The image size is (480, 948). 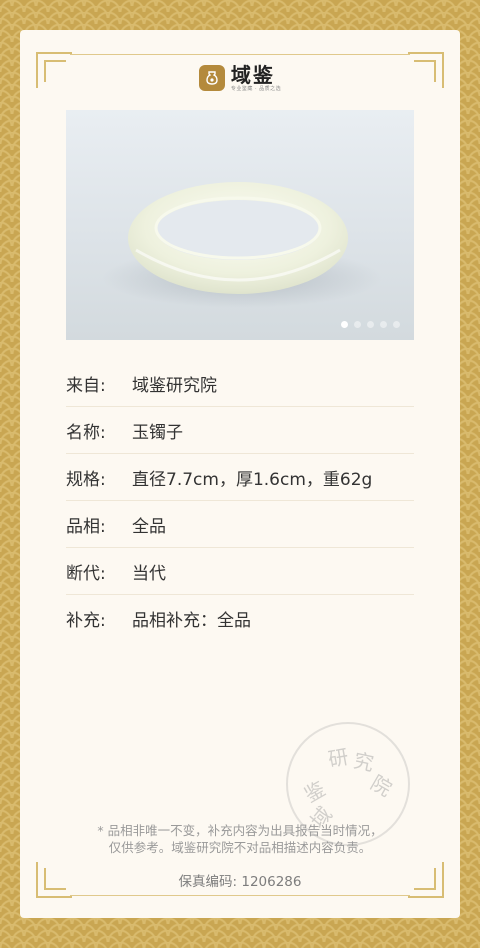 What do you see at coordinates (240, 571) in the screenshot?
I see `detail-row-dating: 断代: 当代` at bounding box center [240, 571].